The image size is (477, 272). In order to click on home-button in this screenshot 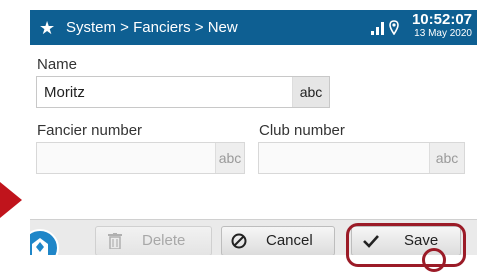, I will do `click(44, 242)`.